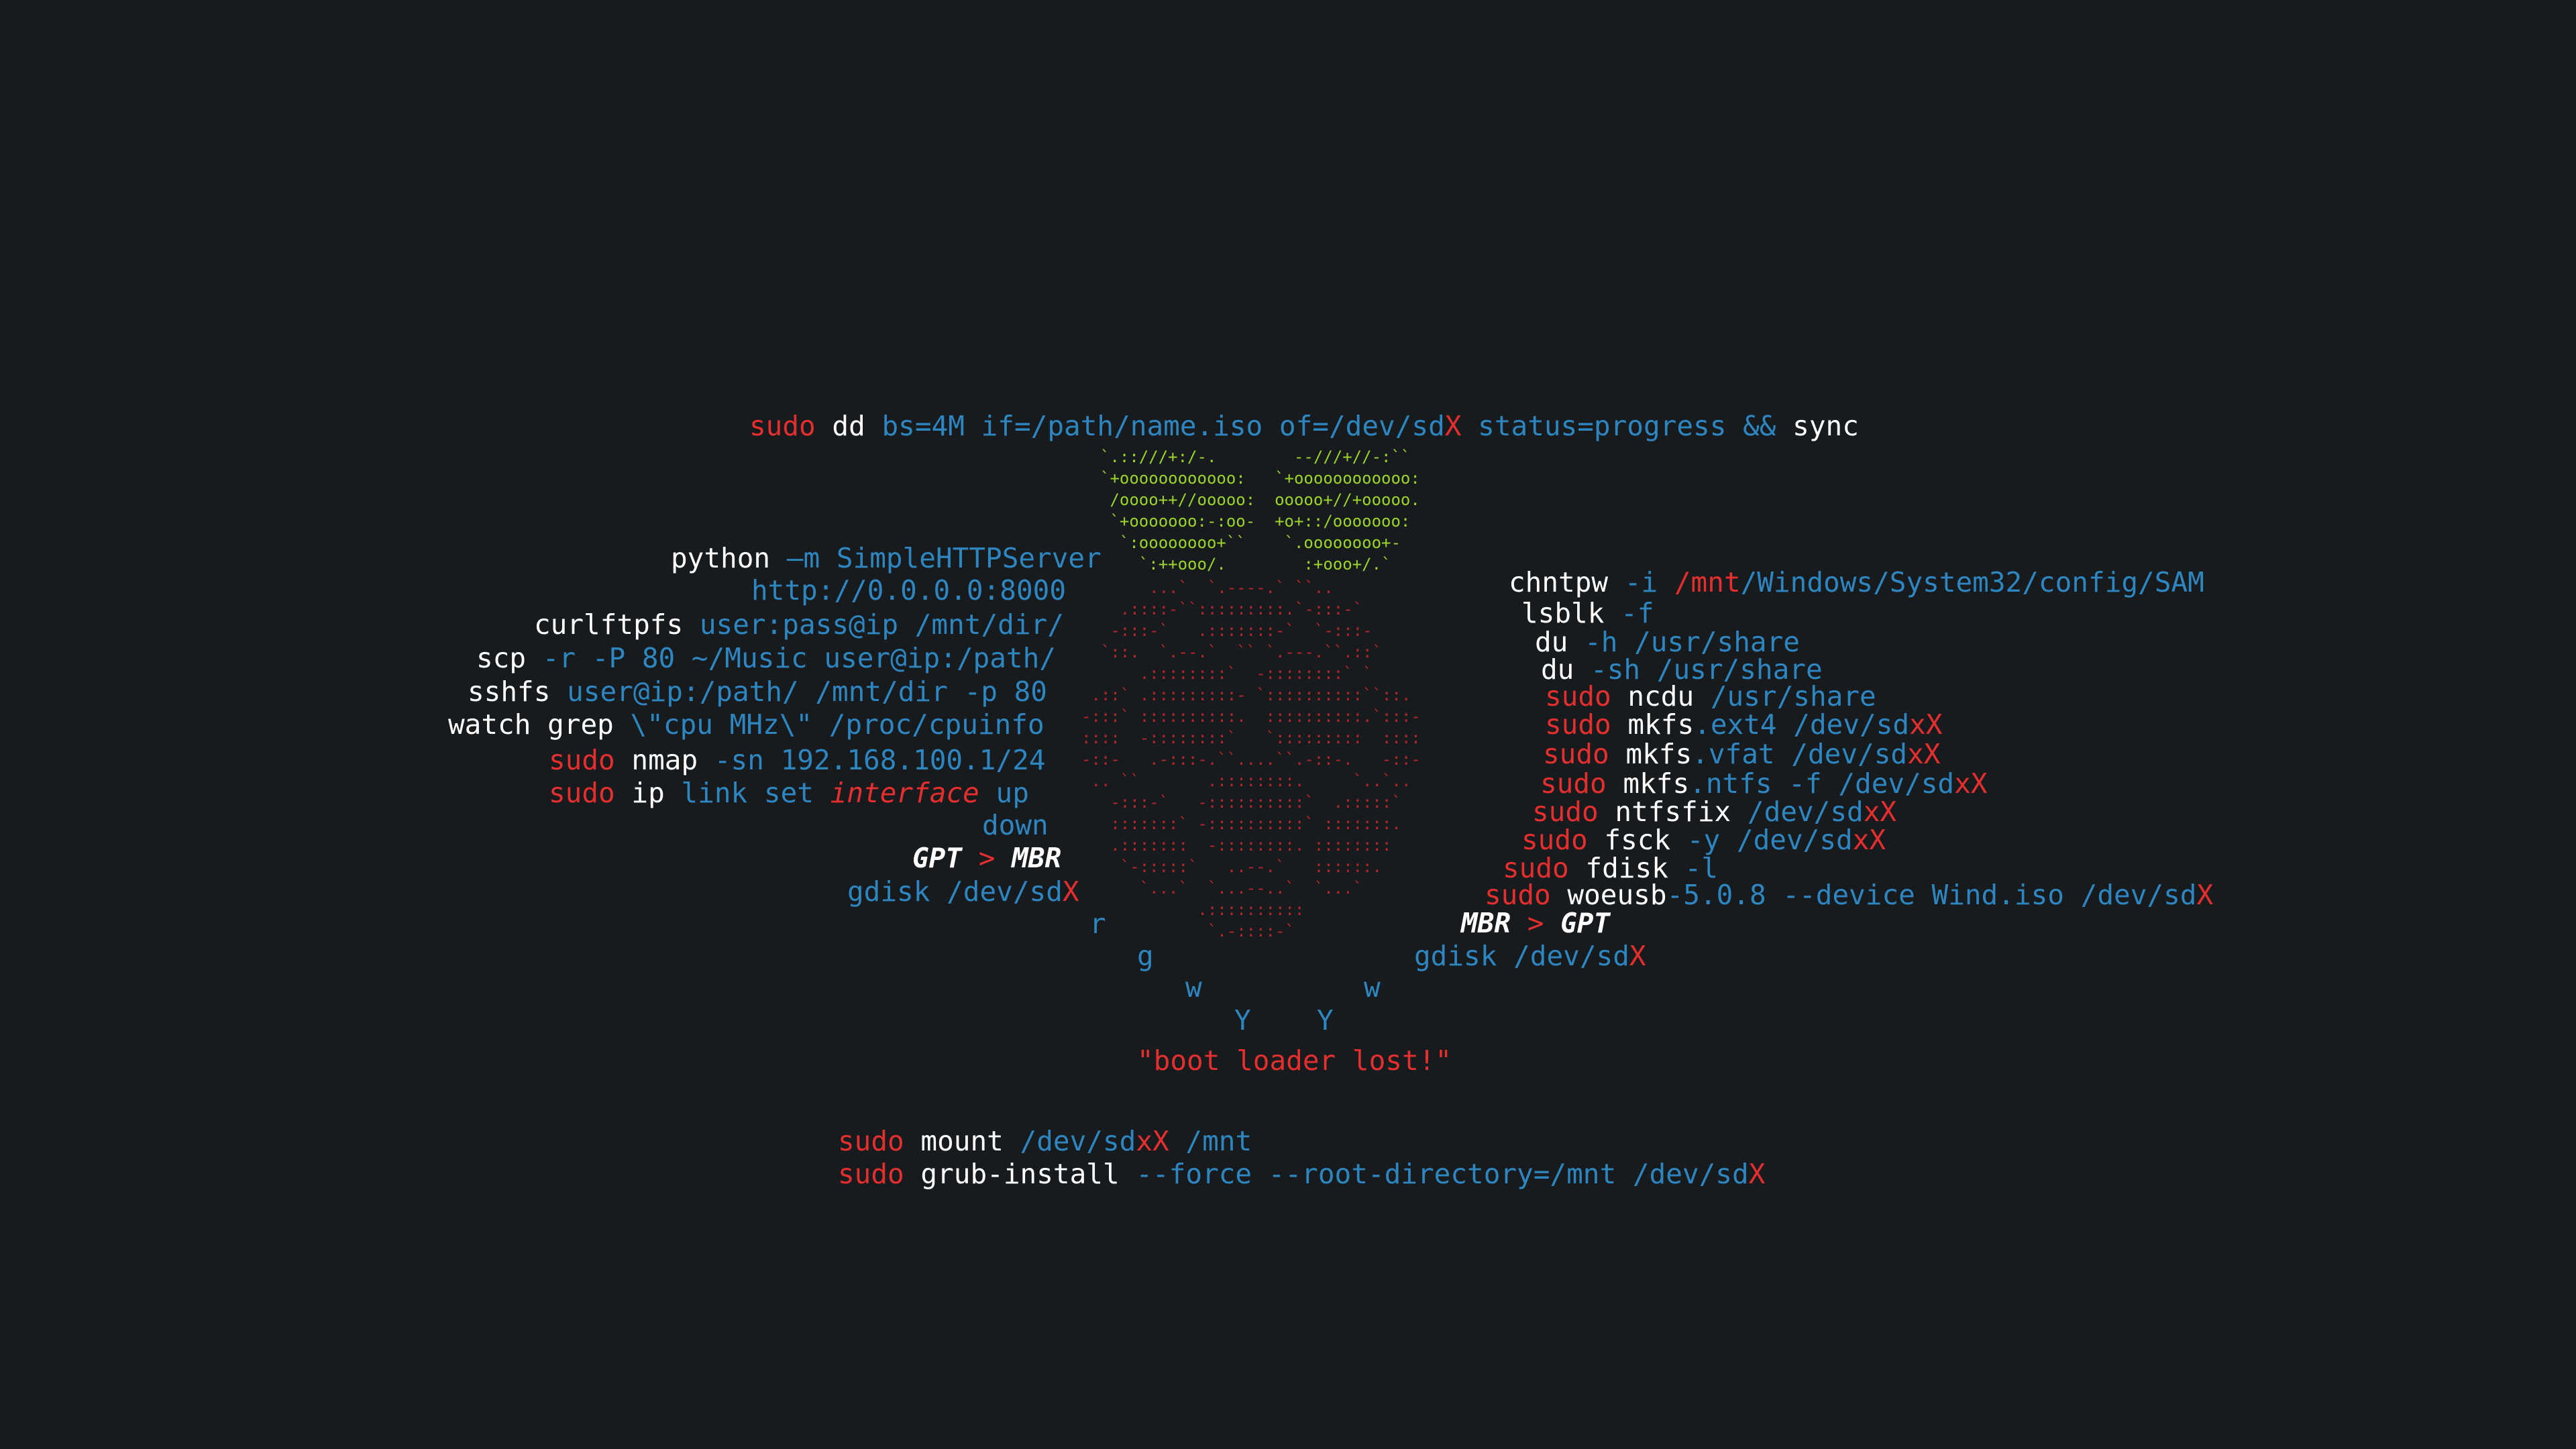 This screenshot has width=2576, height=1449. I want to click on python-command-line: python —m SimpleHTTPServer, so click(886, 558).